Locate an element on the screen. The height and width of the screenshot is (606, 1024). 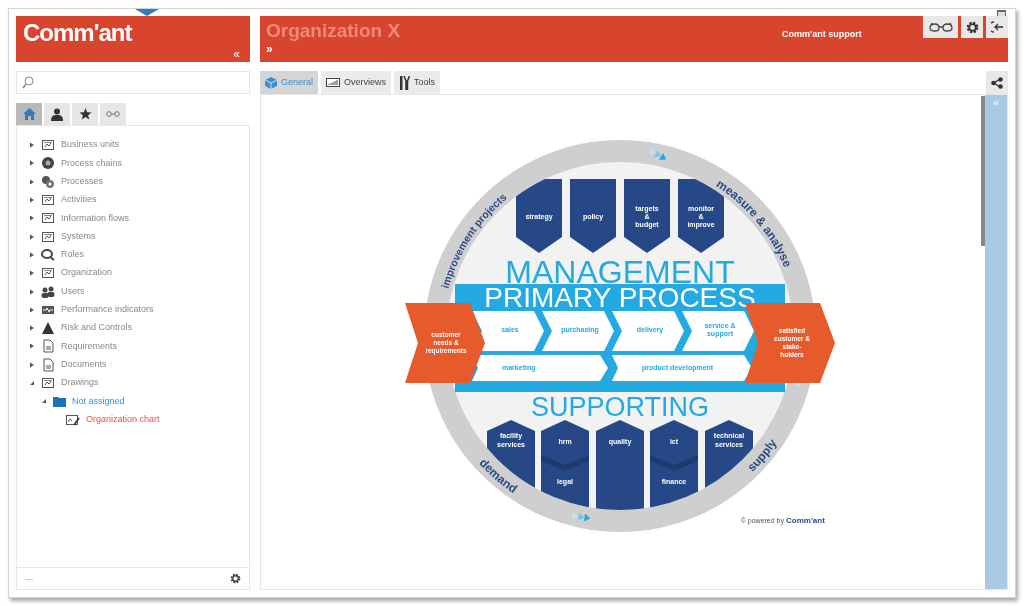
share-button is located at coordinates (997, 82).